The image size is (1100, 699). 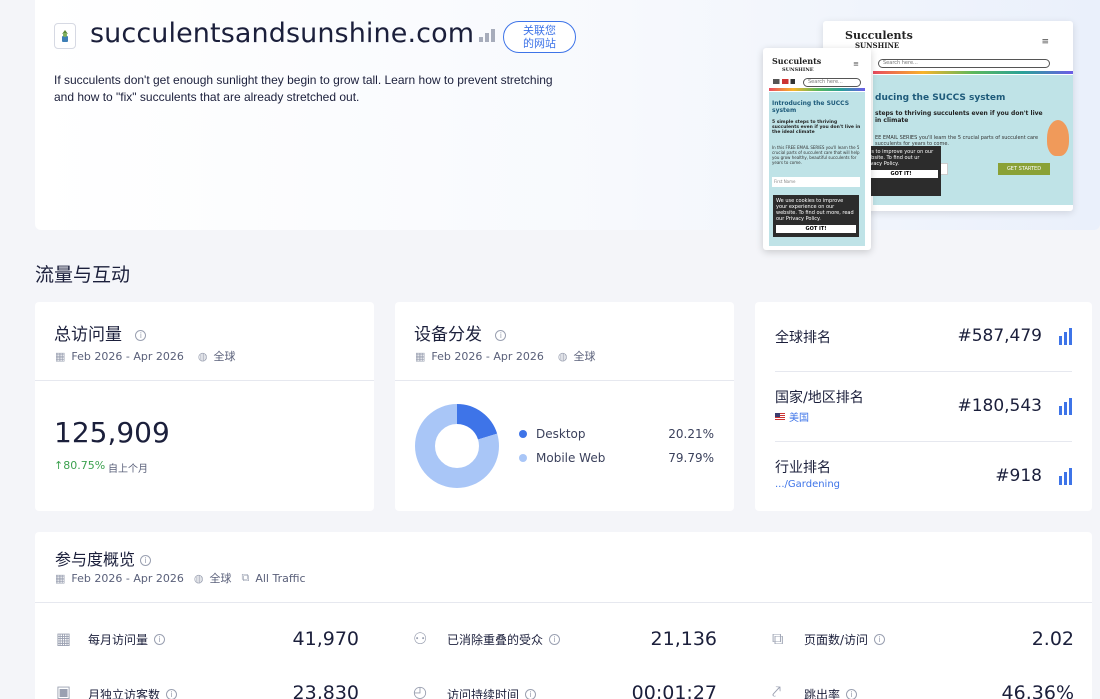 I want to click on preview-first-name: First Name, so click(x=816, y=182).